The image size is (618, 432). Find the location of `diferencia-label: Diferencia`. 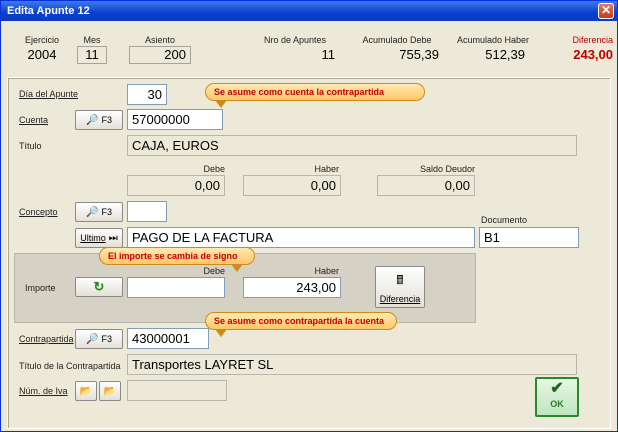

diferencia-label: Diferencia is located at coordinates (592, 40).